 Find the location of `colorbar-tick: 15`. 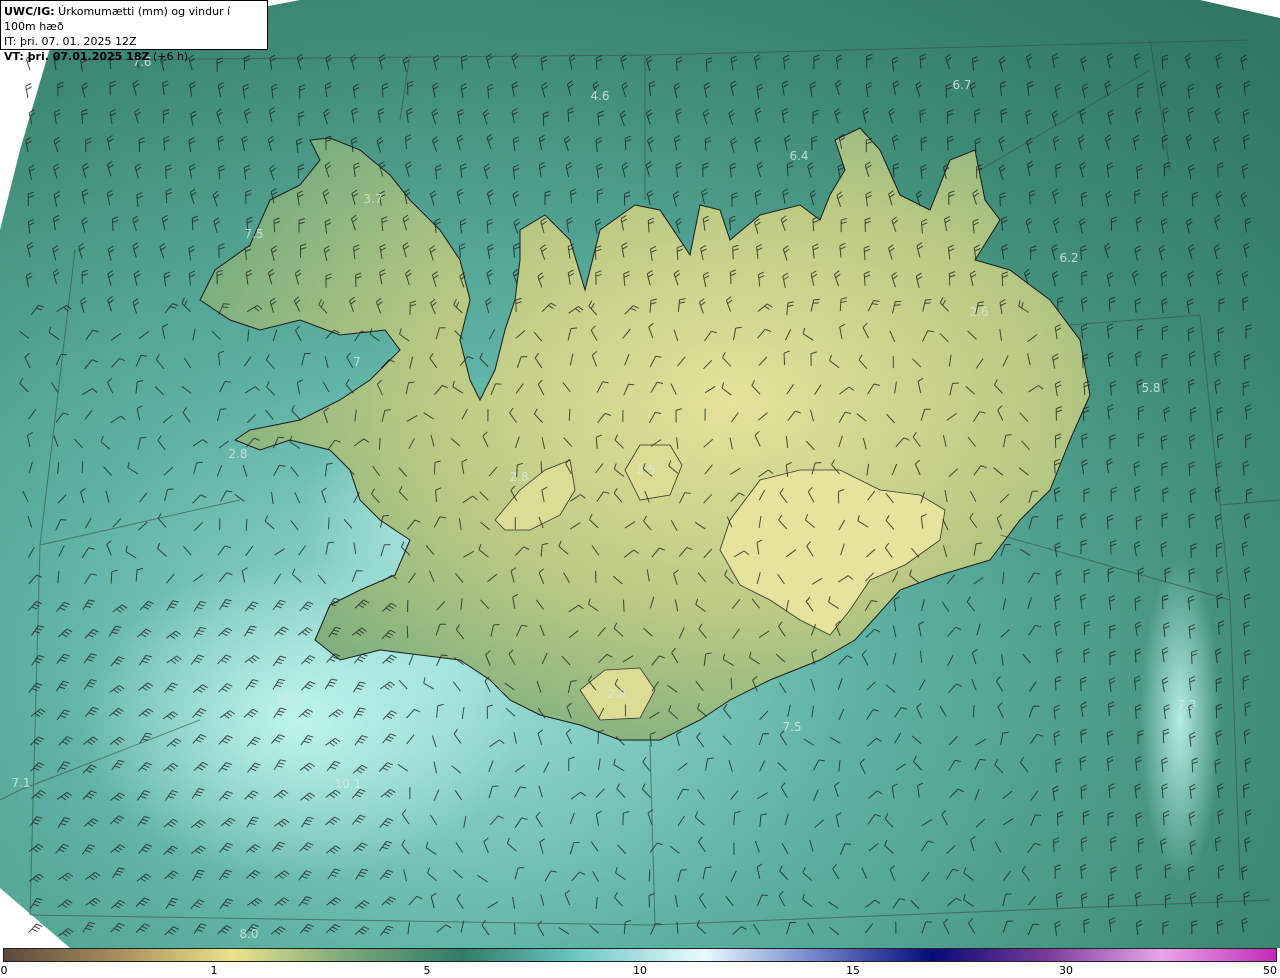

colorbar-tick: 15 is located at coordinates (853, 970).